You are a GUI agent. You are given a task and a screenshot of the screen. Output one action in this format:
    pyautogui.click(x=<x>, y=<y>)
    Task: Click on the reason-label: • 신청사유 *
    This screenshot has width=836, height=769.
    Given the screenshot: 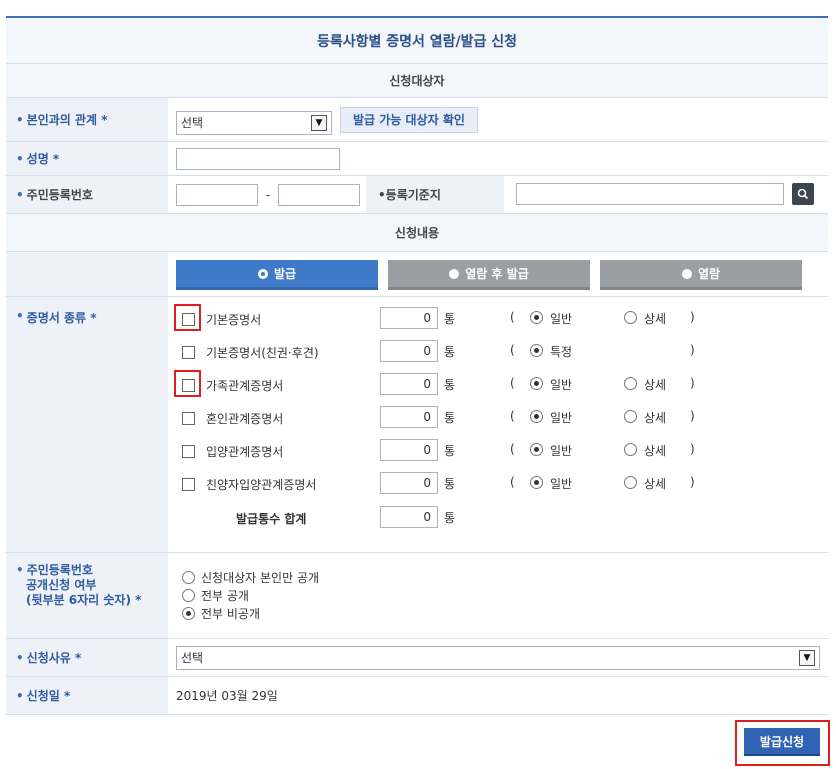 What is the action you would take?
    pyautogui.click(x=87, y=657)
    